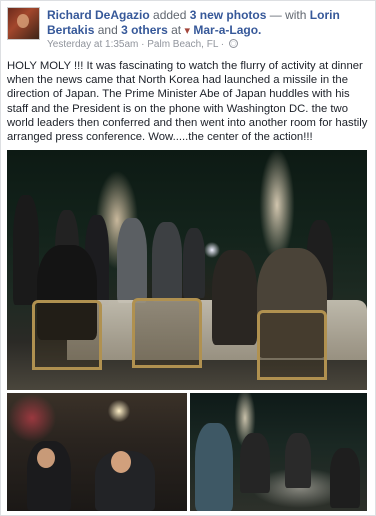  Describe the element at coordinates (107, 30) in the screenshot. I see `and-text: and` at that location.